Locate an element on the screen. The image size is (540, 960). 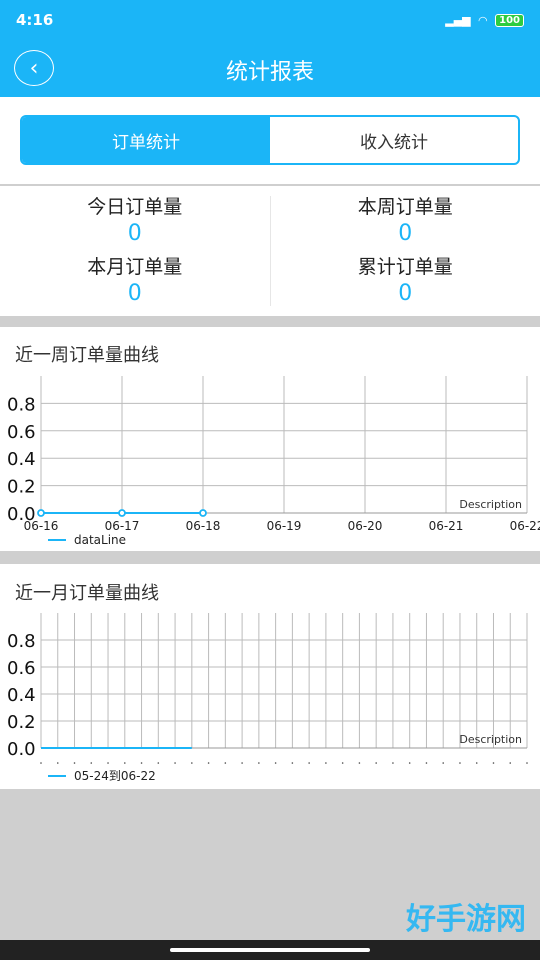
status-bar: 4:16 ▂▄▆ ◠ 100 is located at coordinates (270, 20).